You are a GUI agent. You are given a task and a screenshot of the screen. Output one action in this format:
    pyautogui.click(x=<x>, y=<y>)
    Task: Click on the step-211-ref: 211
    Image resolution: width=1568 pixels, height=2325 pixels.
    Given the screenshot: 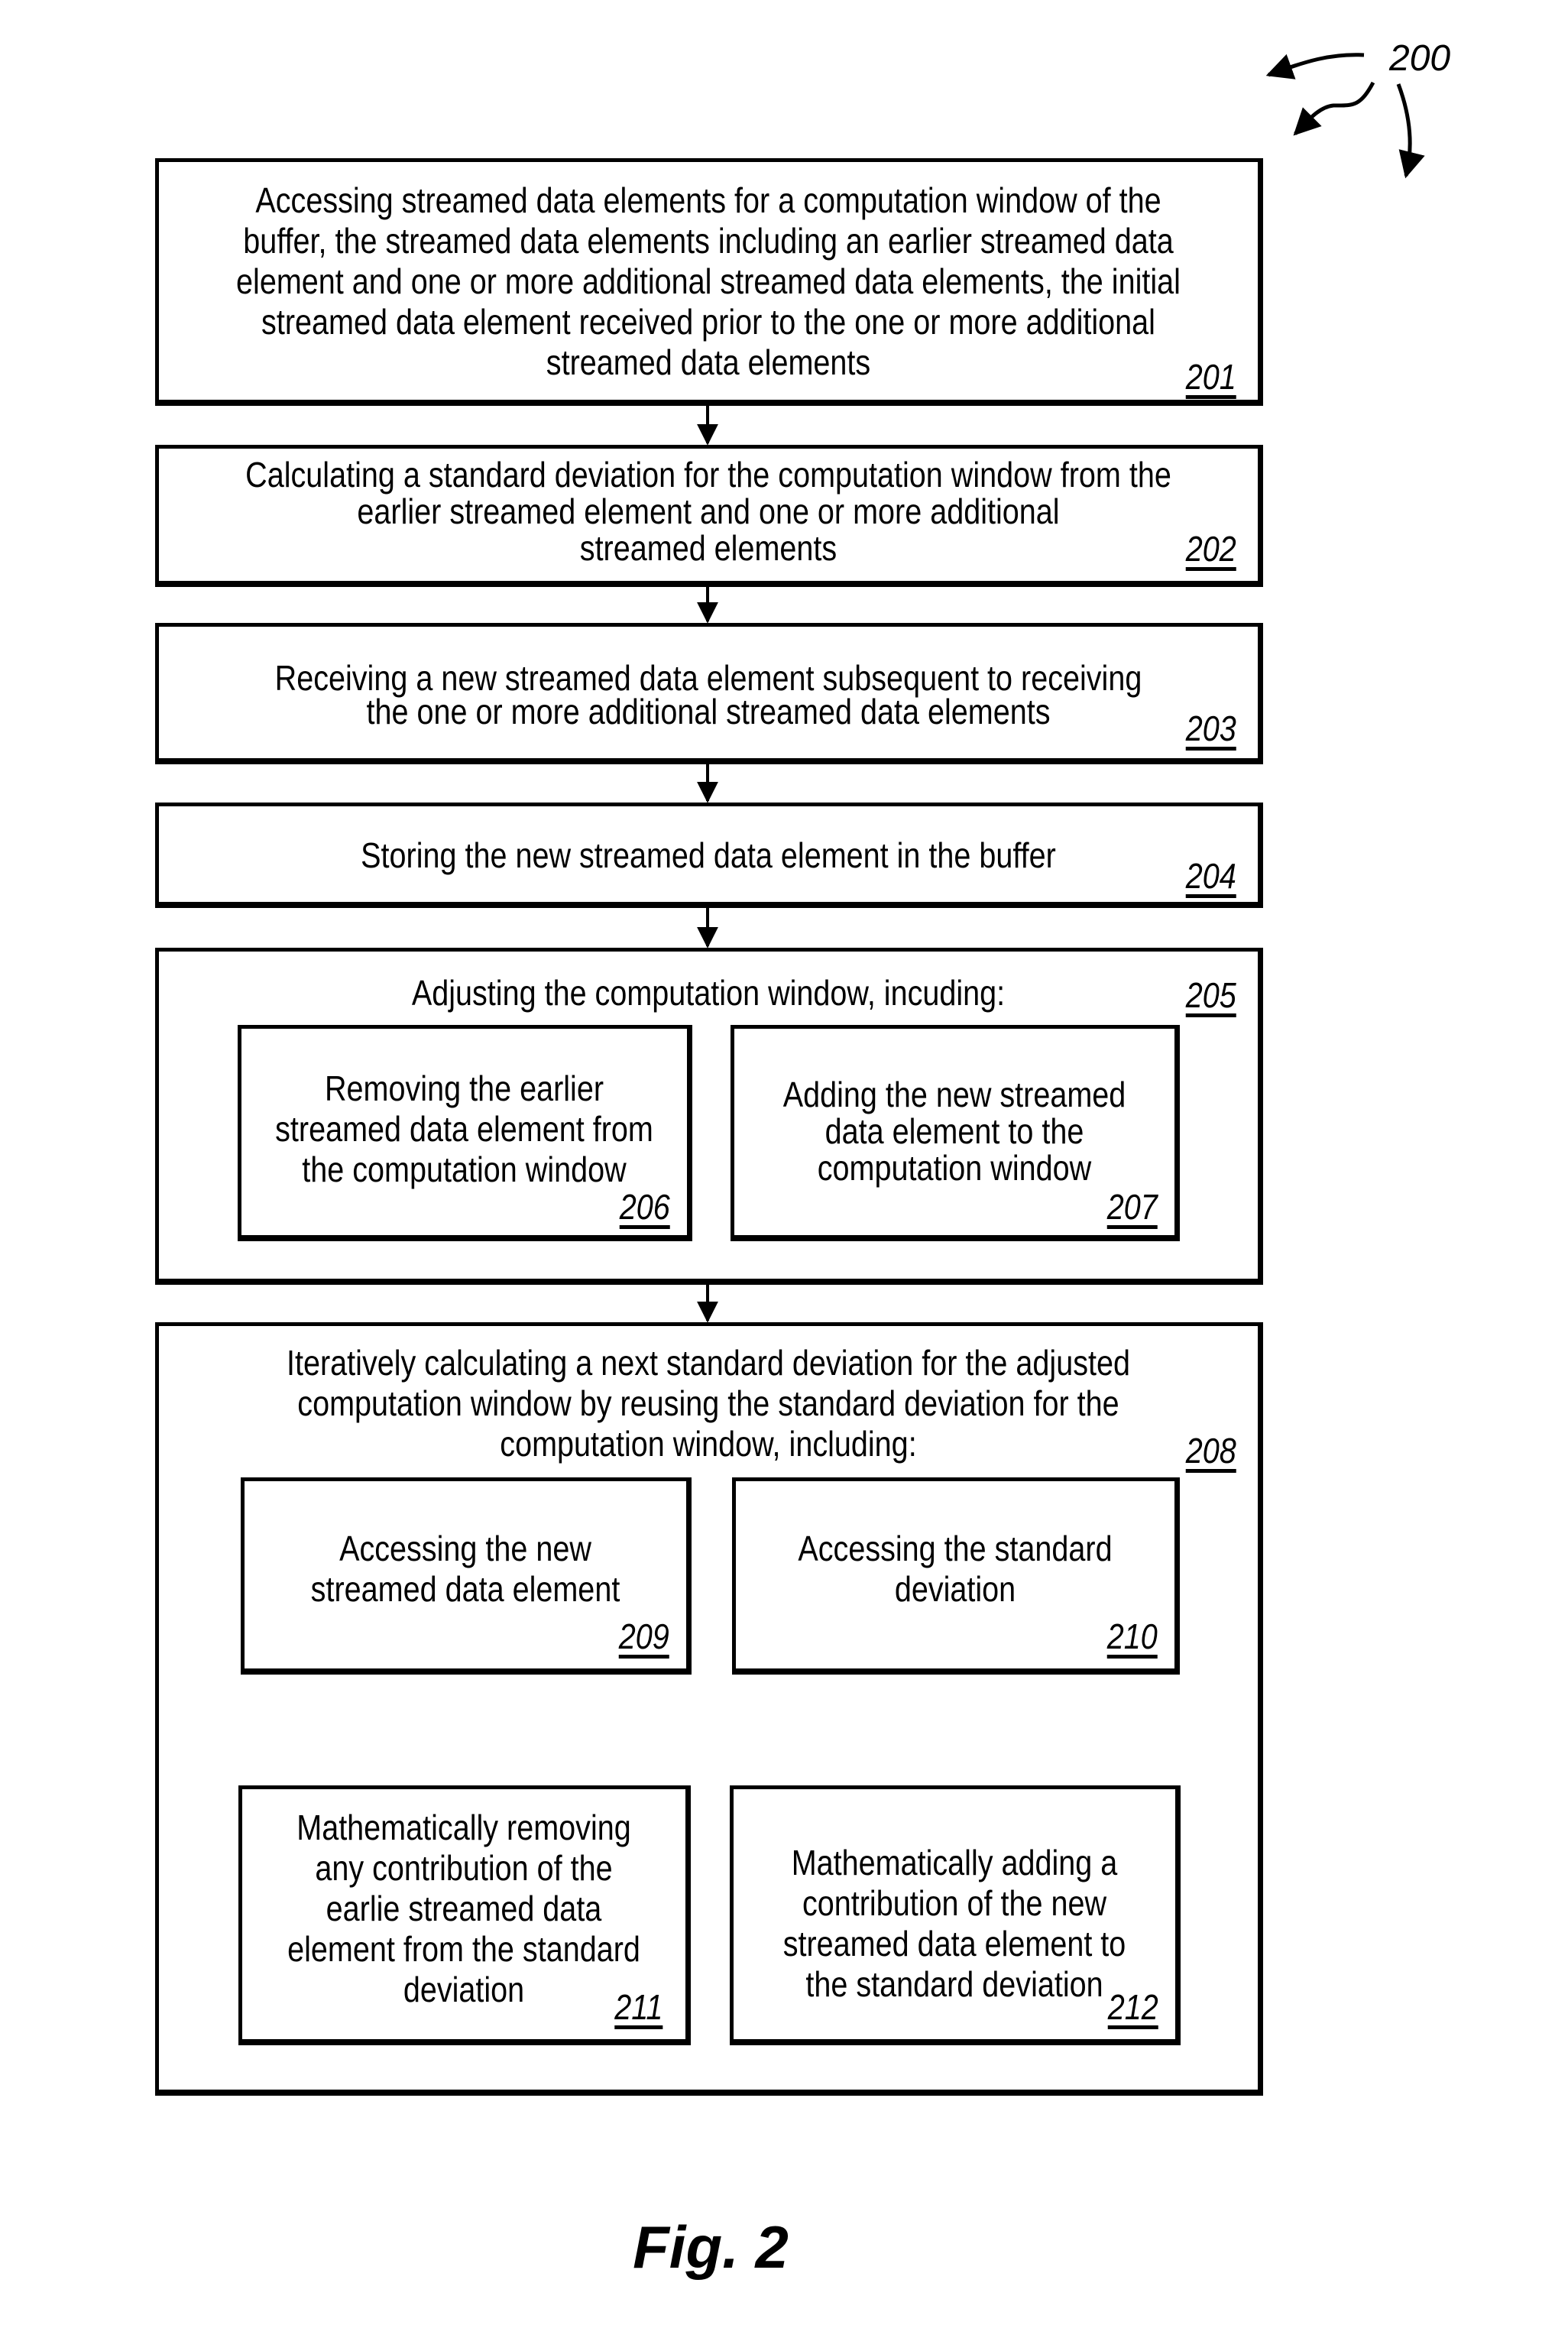 What is the action you would take?
    pyautogui.click(x=638, y=2007)
    